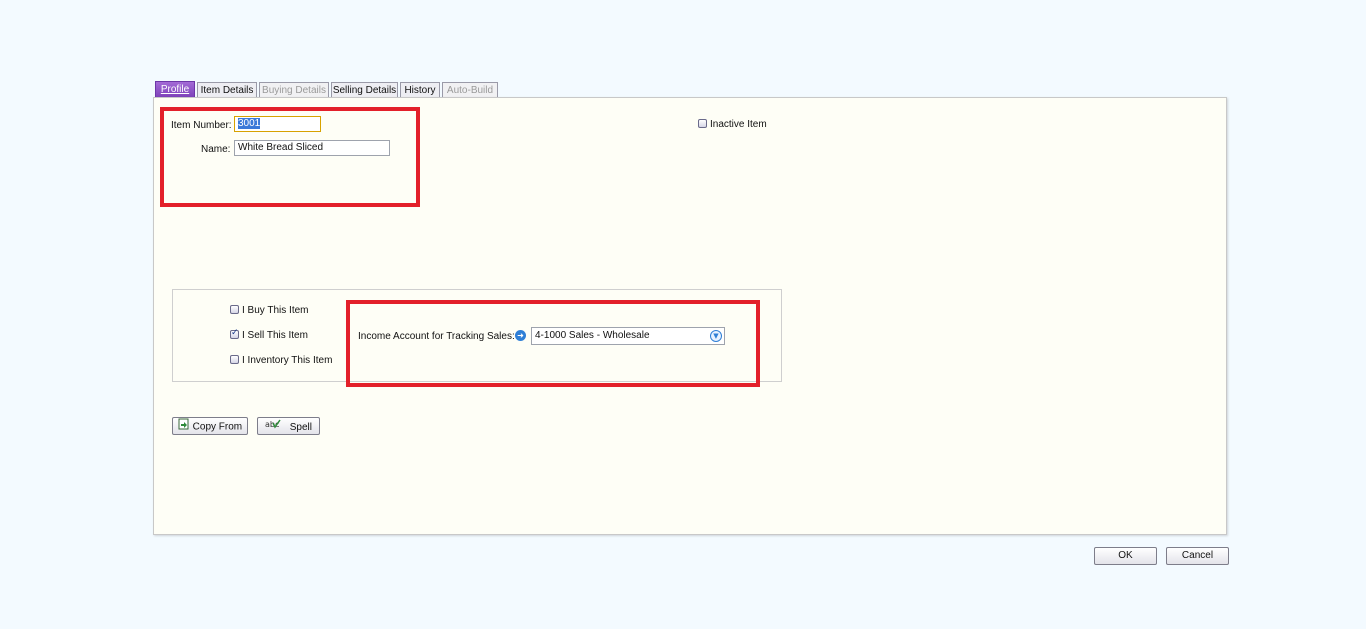  I want to click on buy-checkbox, so click(234, 309).